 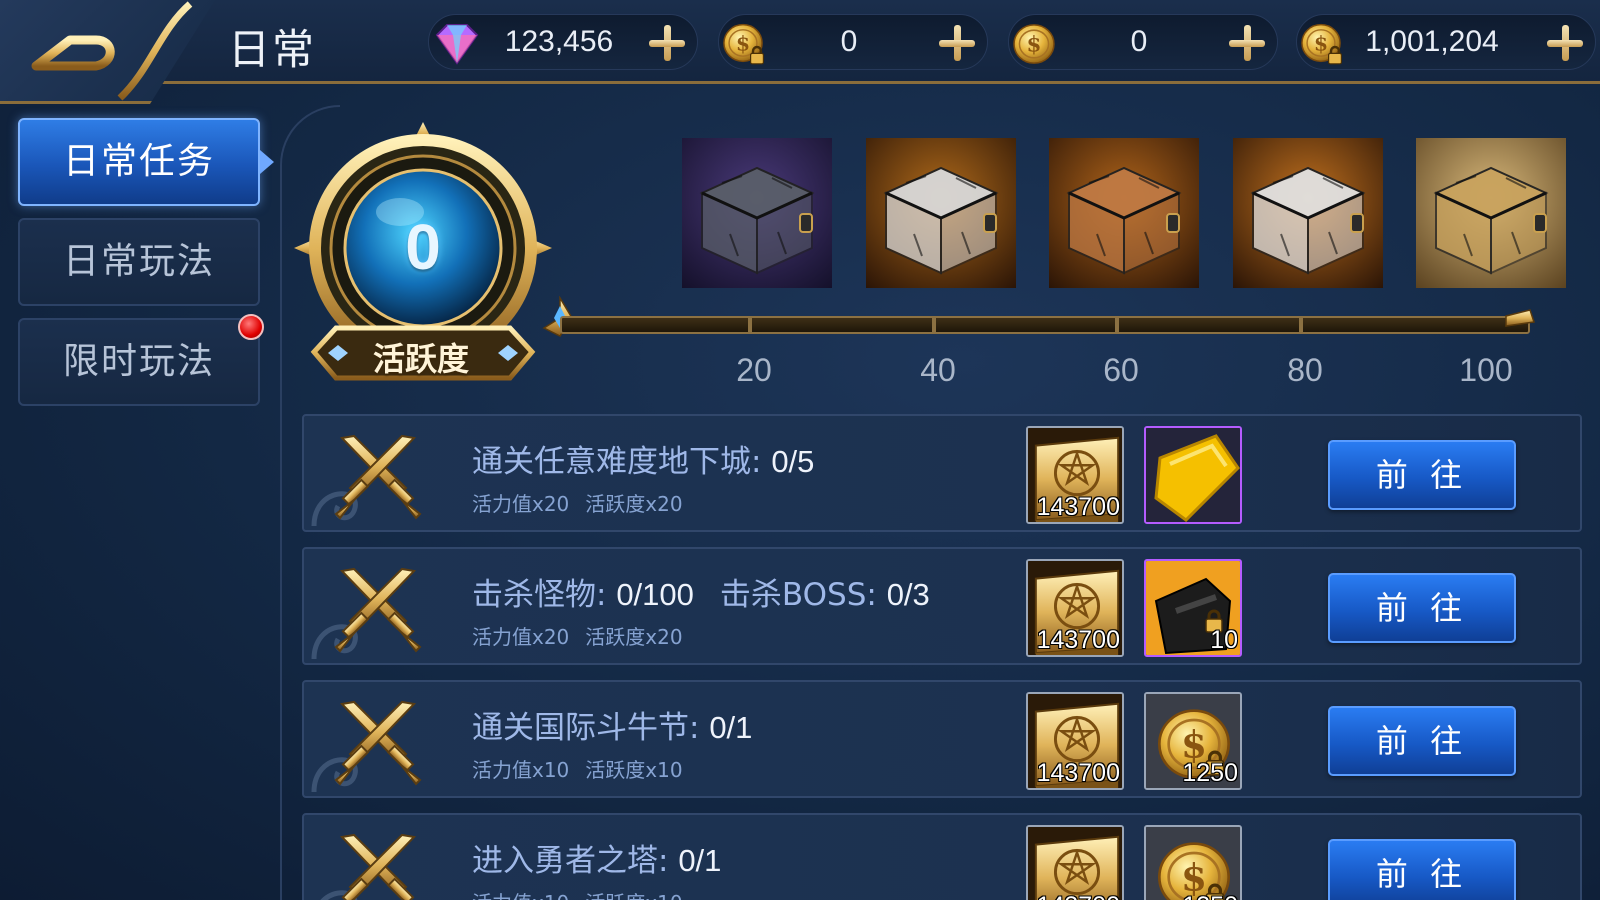 I want to click on task-name: 击杀怪物:, so click(x=539, y=595).